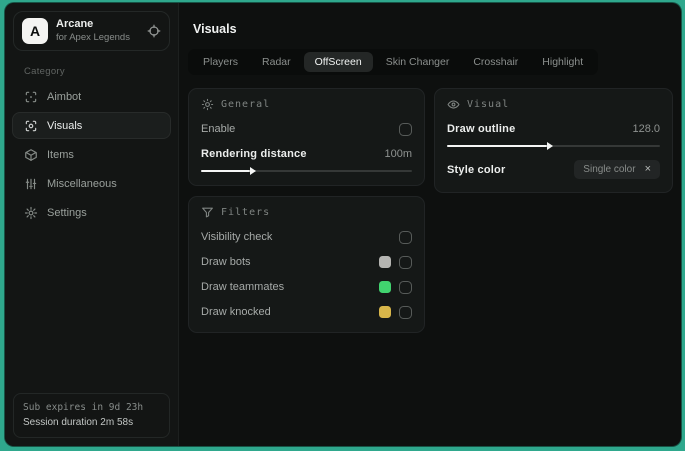 This screenshot has height=451, width=685. Describe the element at coordinates (385, 262) in the screenshot. I see `draw-bots-color-swatch` at that location.